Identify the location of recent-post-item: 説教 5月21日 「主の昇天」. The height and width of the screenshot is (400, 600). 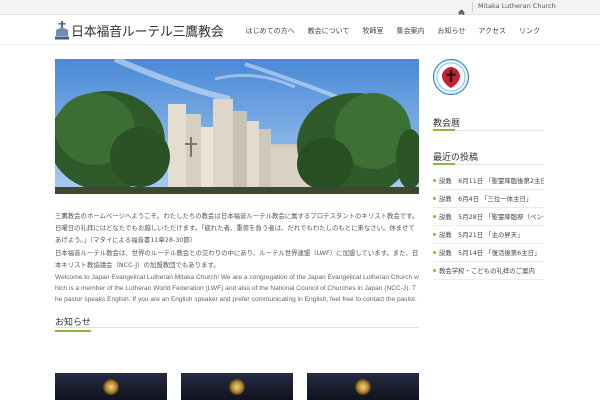
(488, 235).